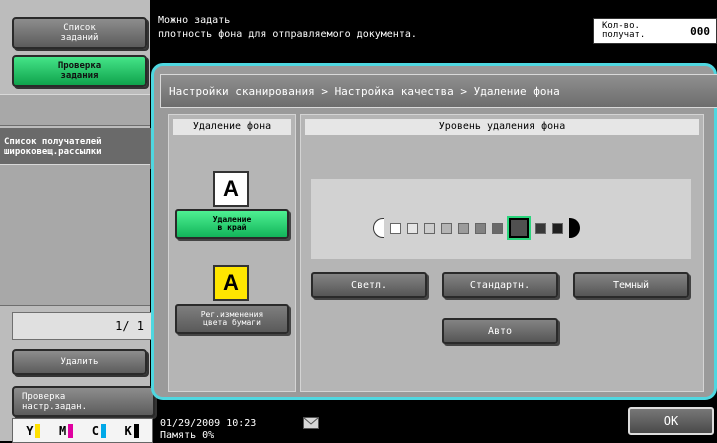  Describe the element at coordinates (231, 189) in the screenshot. I see `edge-erase-icon: A` at that location.